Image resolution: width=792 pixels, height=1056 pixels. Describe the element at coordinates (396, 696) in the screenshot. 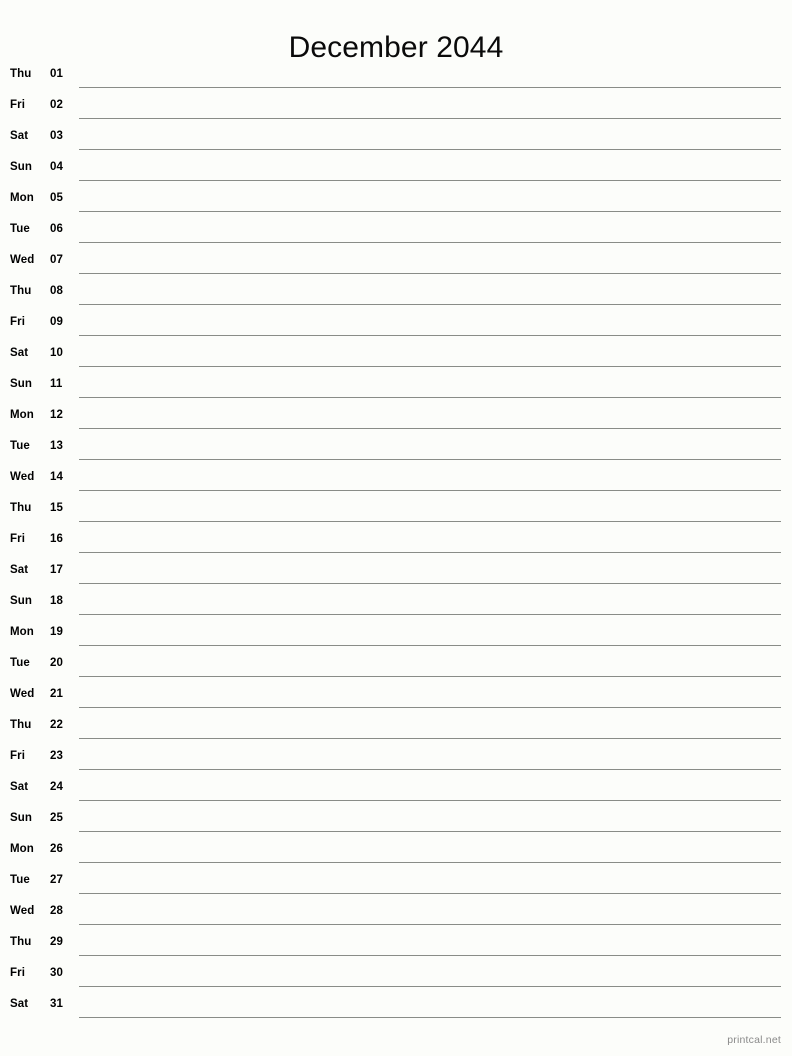

I see `day-row: Wed 21` at that location.